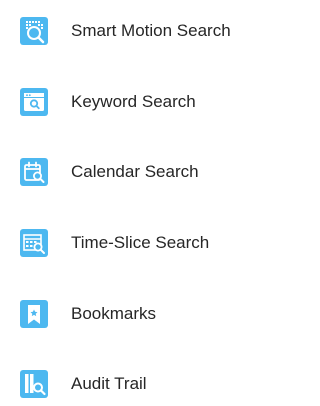  I want to click on menu-item-label: Audit Trail, so click(109, 383).